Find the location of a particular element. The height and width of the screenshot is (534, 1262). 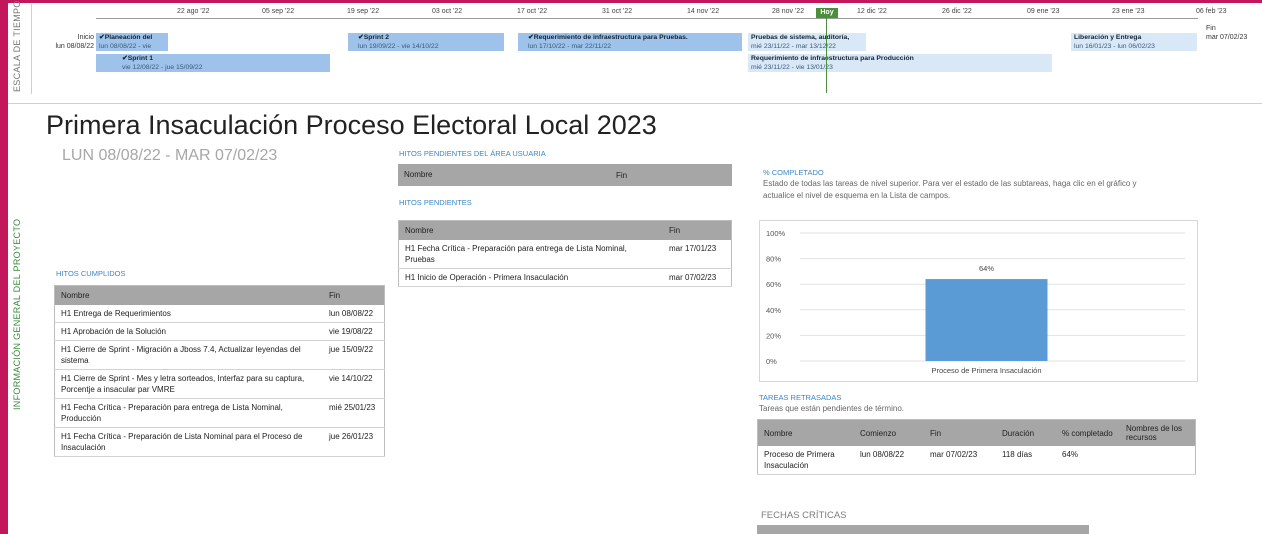

today-badge: Hoy is located at coordinates (827, 13).